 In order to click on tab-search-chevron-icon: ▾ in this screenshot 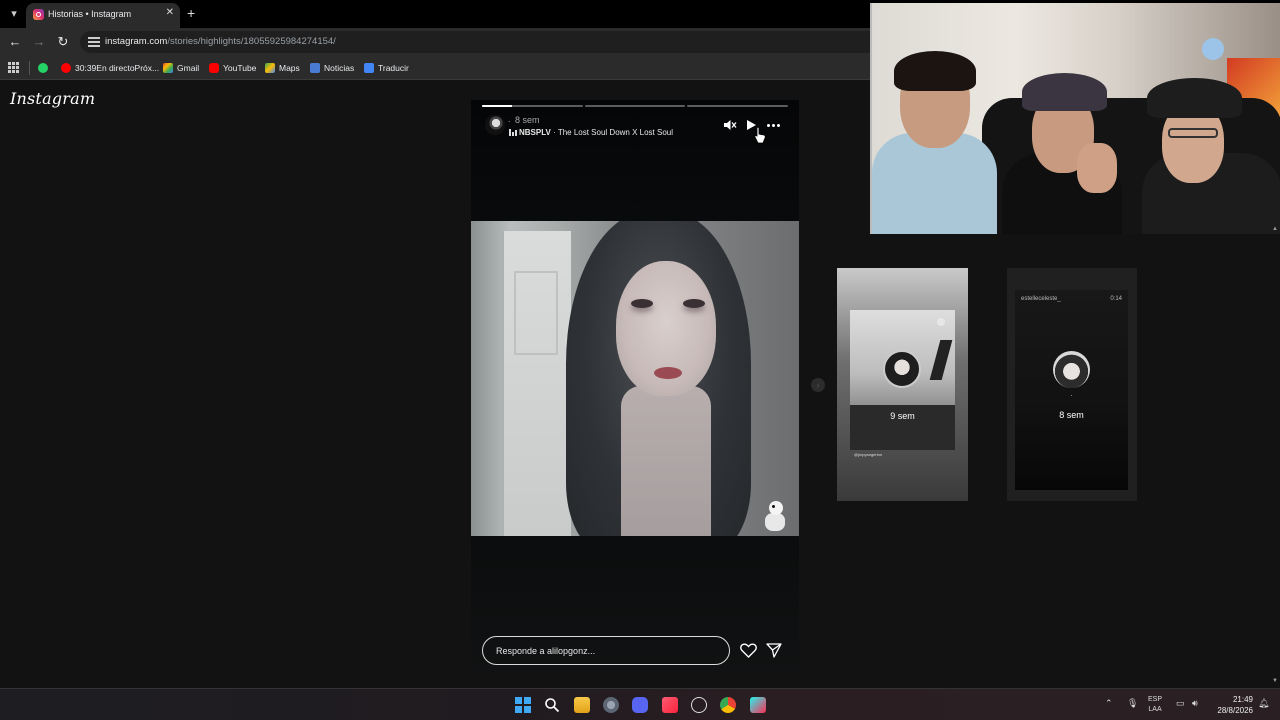, I will do `click(14, 14)`.